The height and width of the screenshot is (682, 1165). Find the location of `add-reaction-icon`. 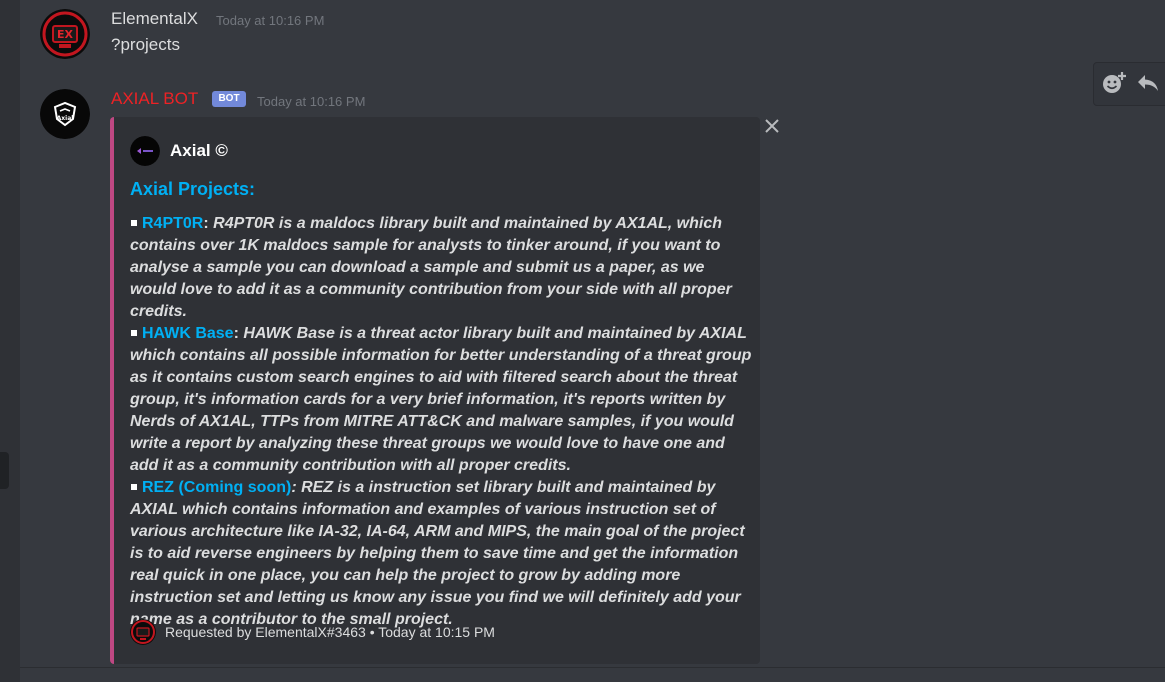

add-reaction-icon is located at coordinates (1114, 83).